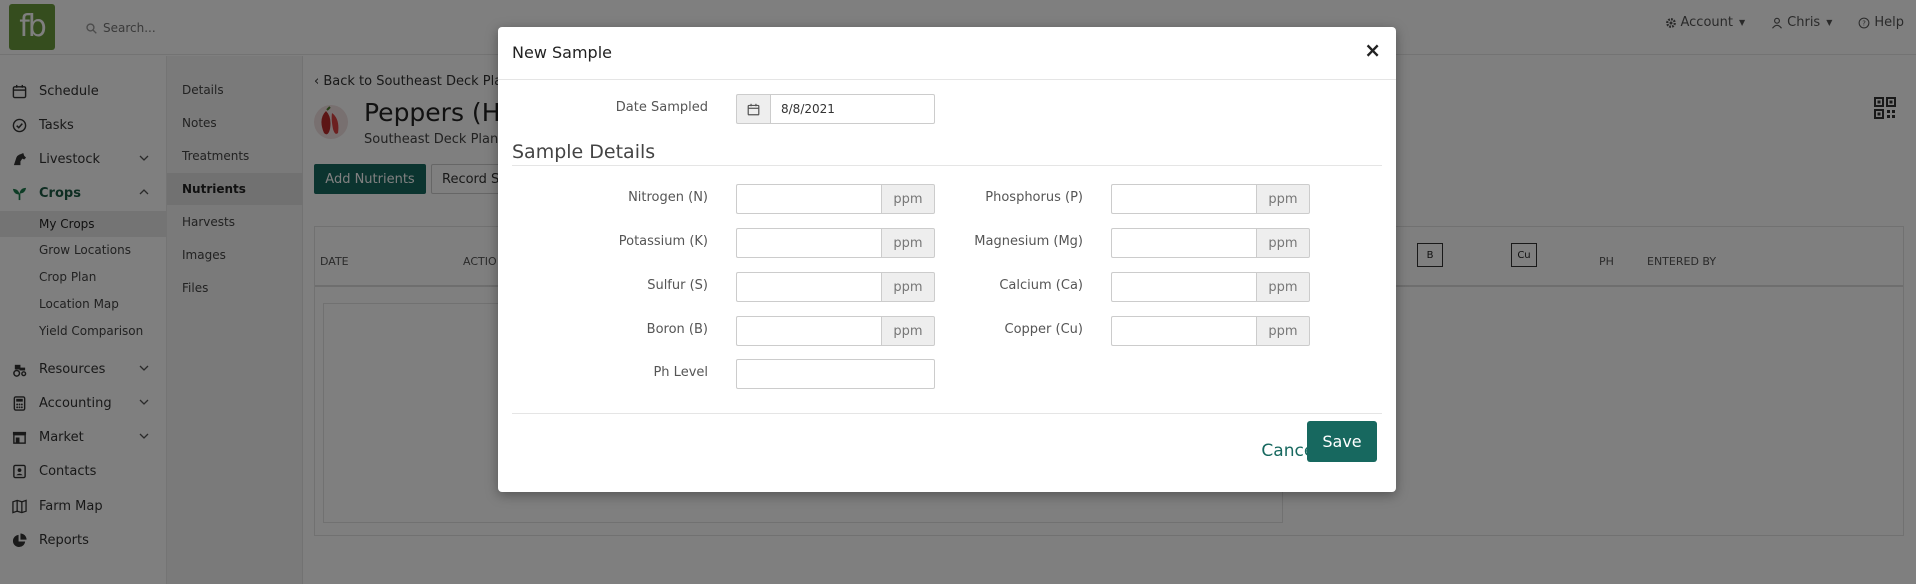 The height and width of the screenshot is (584, 1916). I want to click on boron-label: Boron (B), so click(677, 329).